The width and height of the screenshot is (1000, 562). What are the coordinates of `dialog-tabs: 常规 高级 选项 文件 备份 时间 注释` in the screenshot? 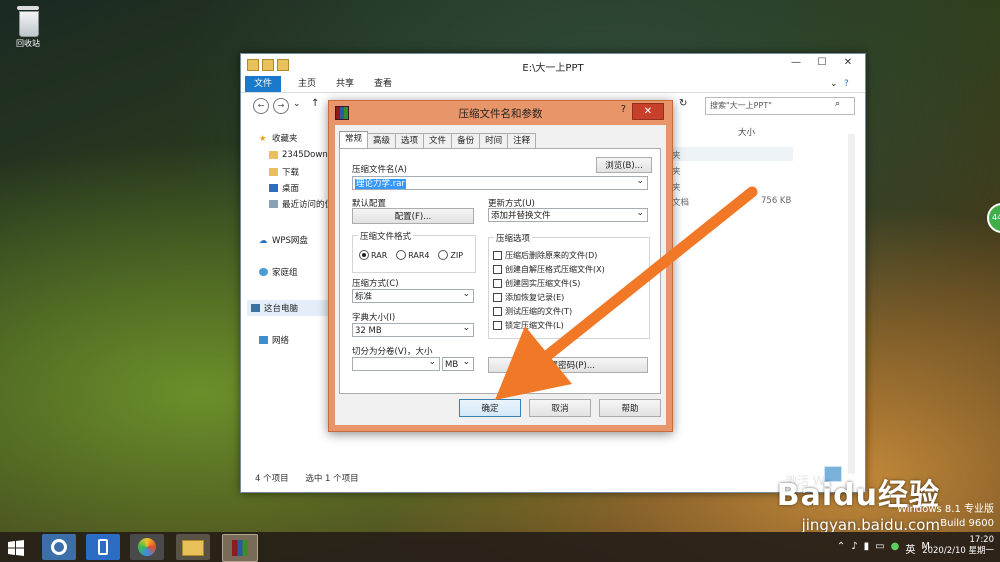 It's located at (438, 139).